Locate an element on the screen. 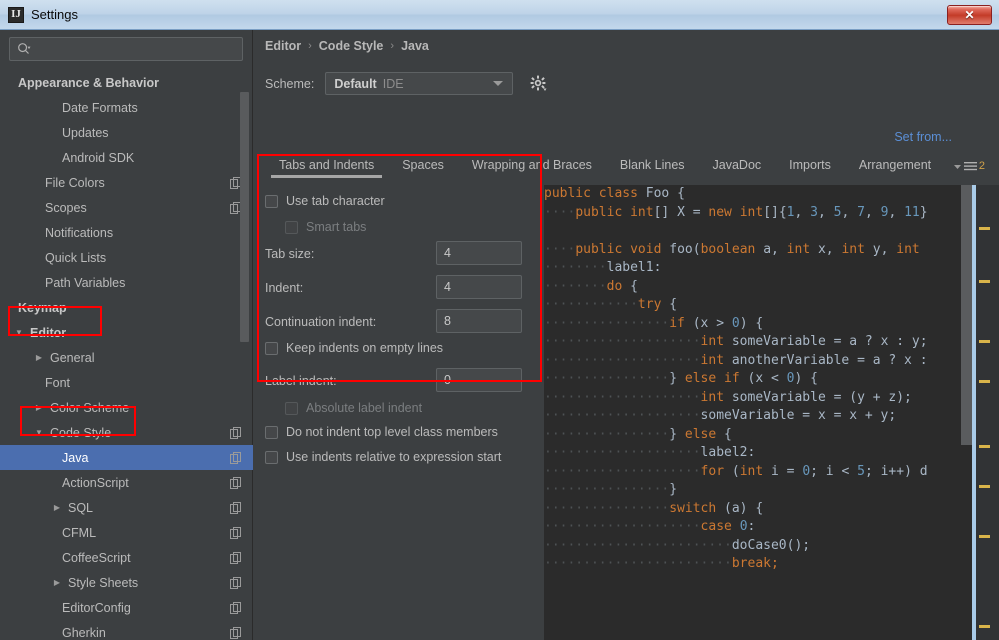  sidebar-item-editorconfig: EditorConfig is located at coordinates (126, 607).